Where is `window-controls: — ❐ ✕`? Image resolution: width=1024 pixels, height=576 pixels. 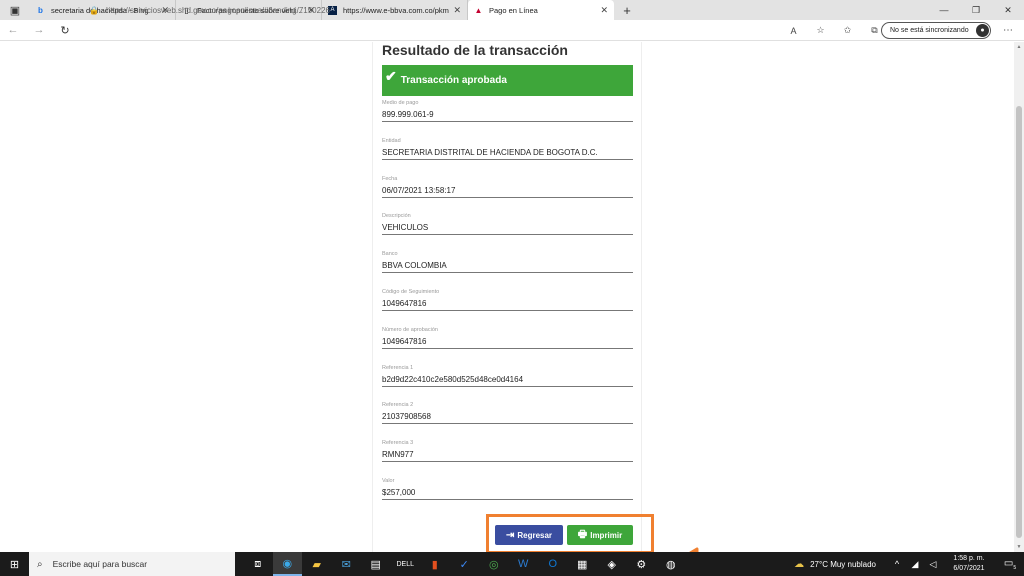
window-controls: — ❐ ✕ is located at coordinates (976, 10).